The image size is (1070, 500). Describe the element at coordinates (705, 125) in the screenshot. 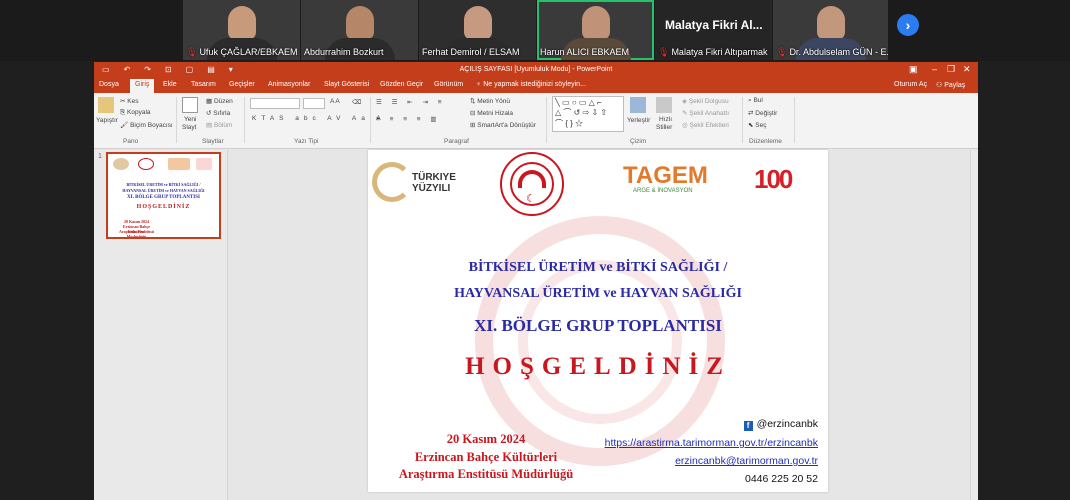

I see `shape-effects-button: ◎ Şekil Efektleri` at that location.